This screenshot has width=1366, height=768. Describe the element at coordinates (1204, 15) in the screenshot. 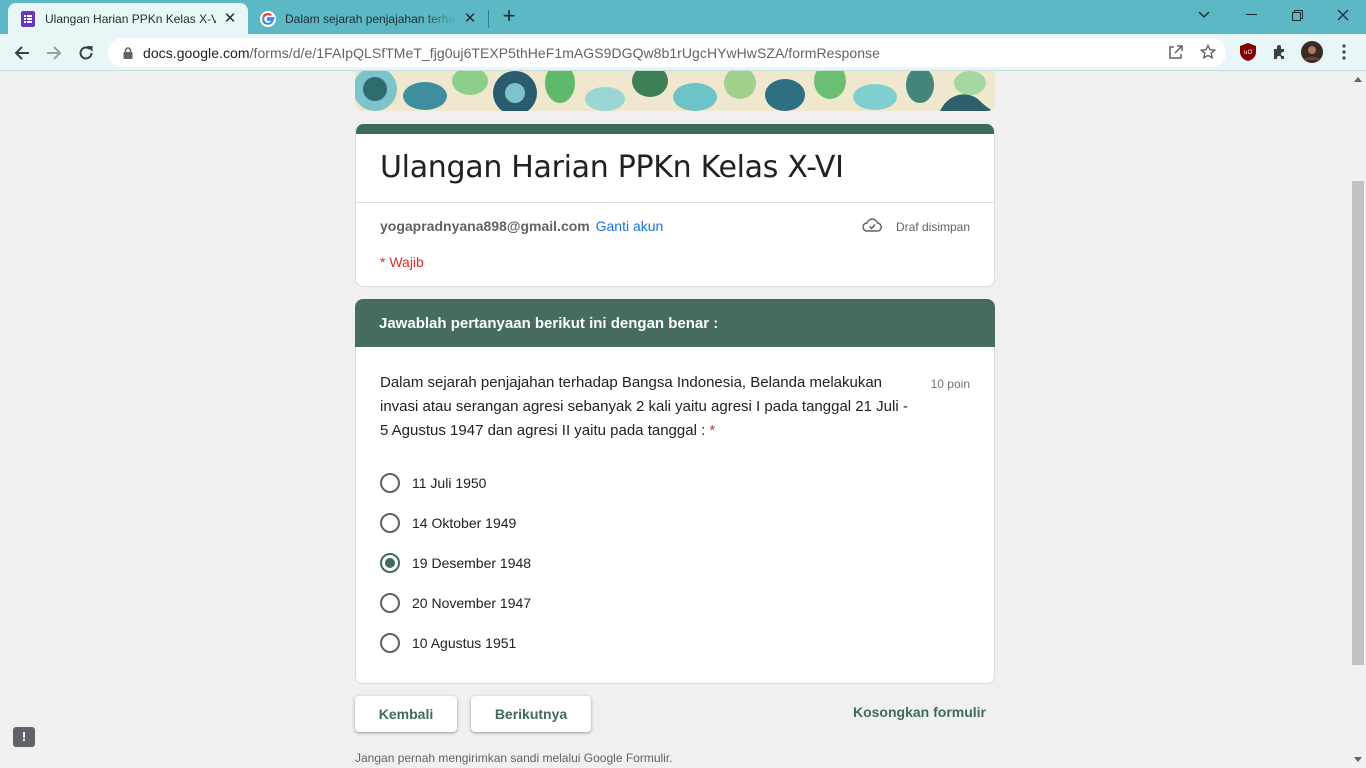

I see `tab-search-chevron-icon` at that location.